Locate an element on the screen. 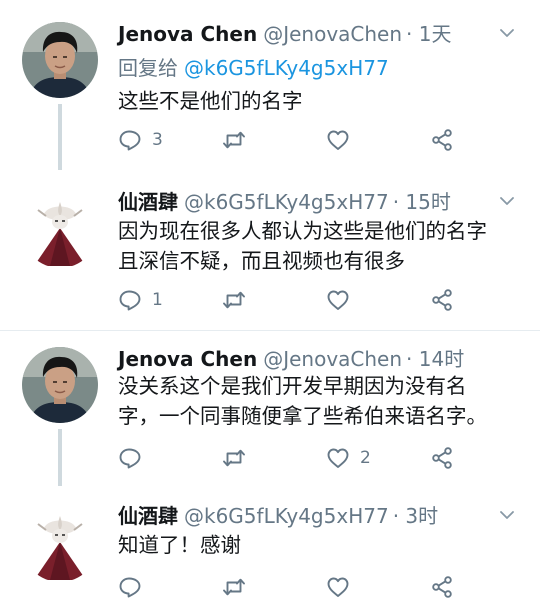 The width and height of the screenshot is (540, 606). tweet-text-line: 因为现在很多人都认为这些是他们的名字 is located at coordinates (302, 231).